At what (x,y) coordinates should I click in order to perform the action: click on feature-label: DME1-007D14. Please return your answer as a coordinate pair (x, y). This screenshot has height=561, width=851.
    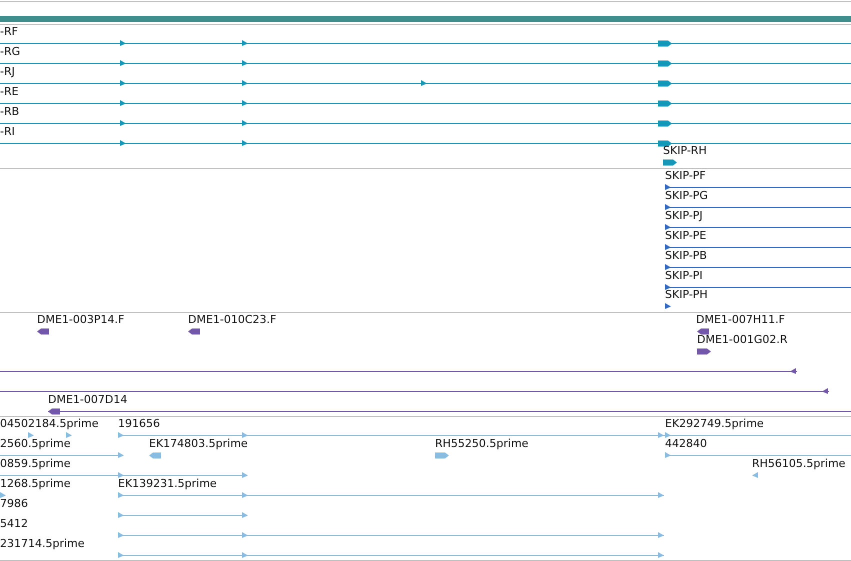
    Looking at the image, I should click on (88, 400).